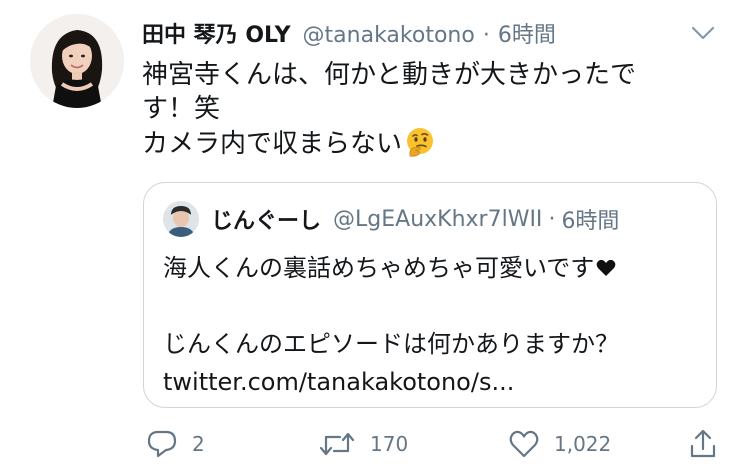 The width and height of the screenshot is (750, 472). I want to click on tweet-header: 田中 琴乃 OLY @tanakakotono · 6時間, so click(422, 36).